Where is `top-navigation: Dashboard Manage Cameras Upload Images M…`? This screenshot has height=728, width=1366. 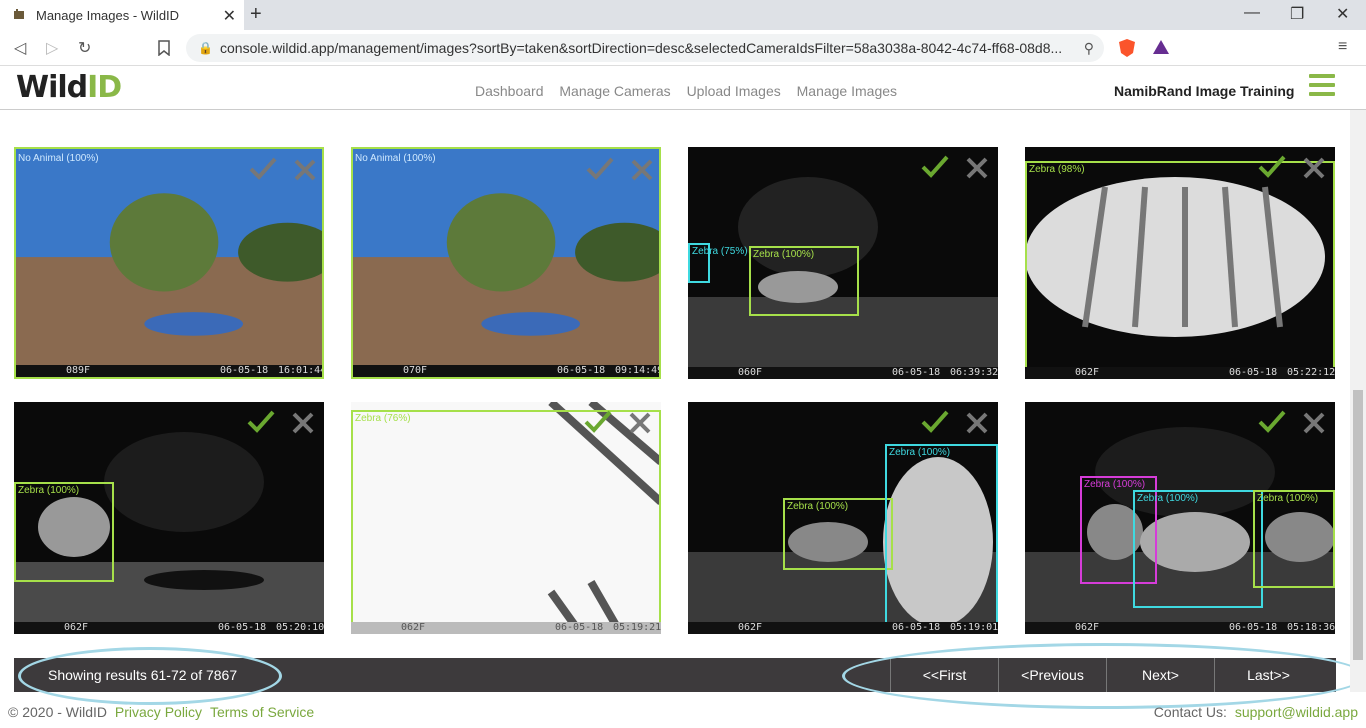
top-navigation: Dashboard Manage Cameras Upload Images M… is located at coordinates (692, 91).